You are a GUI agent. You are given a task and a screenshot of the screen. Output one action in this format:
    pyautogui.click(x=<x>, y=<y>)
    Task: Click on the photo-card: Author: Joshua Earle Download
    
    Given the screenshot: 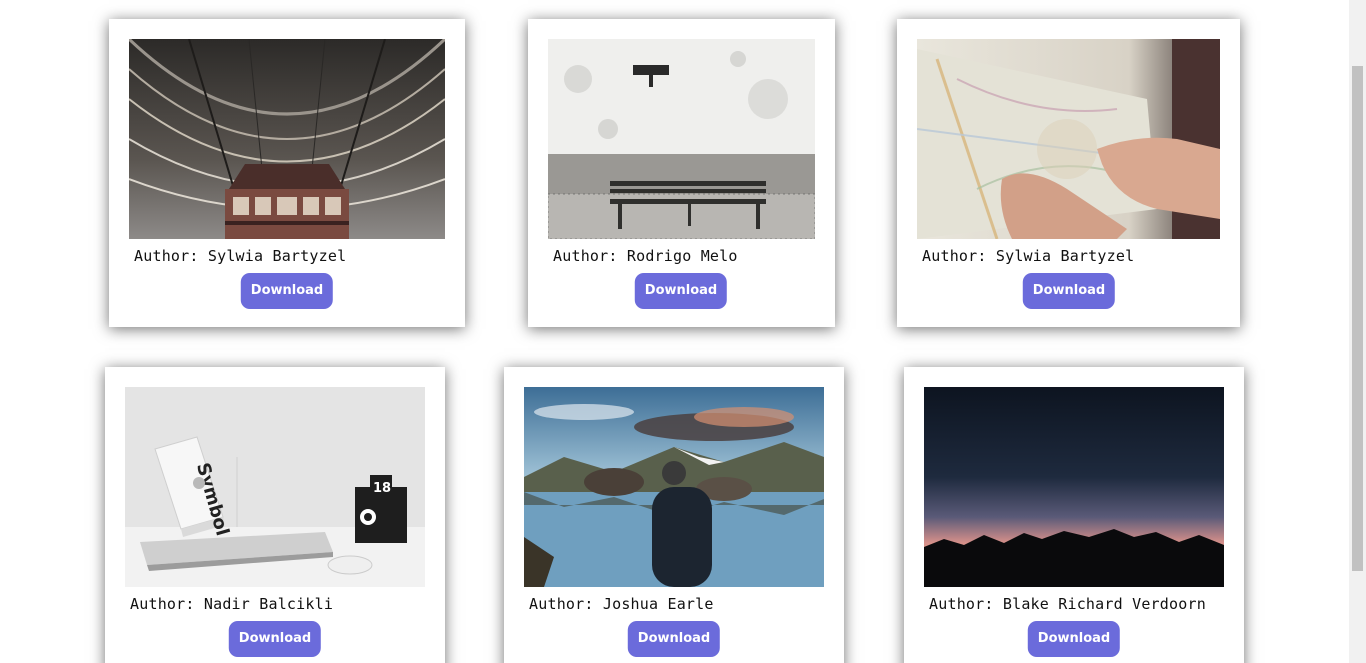 What is the action you would take?
    pyautogui.click(x=674, y=515)
    